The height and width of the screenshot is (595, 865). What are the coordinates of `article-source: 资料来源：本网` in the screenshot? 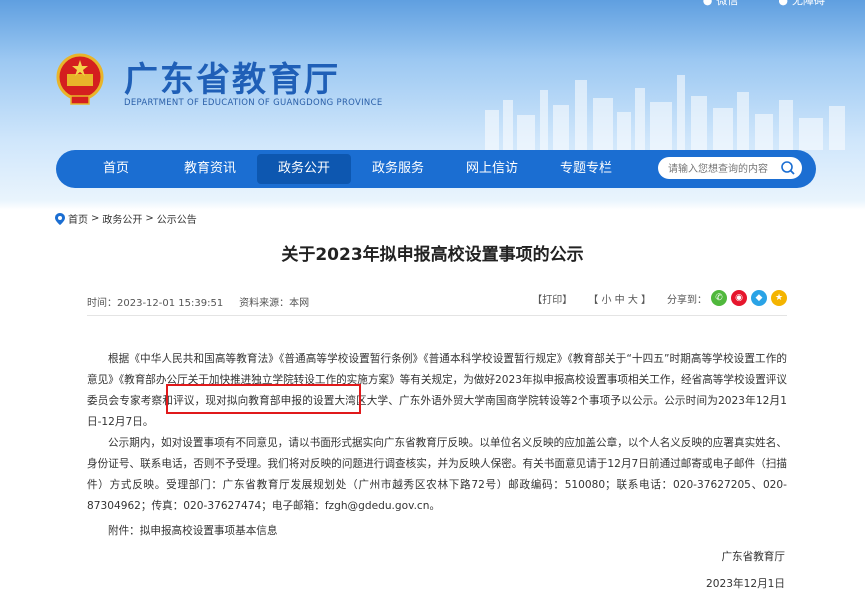 It's located at (274, 303).